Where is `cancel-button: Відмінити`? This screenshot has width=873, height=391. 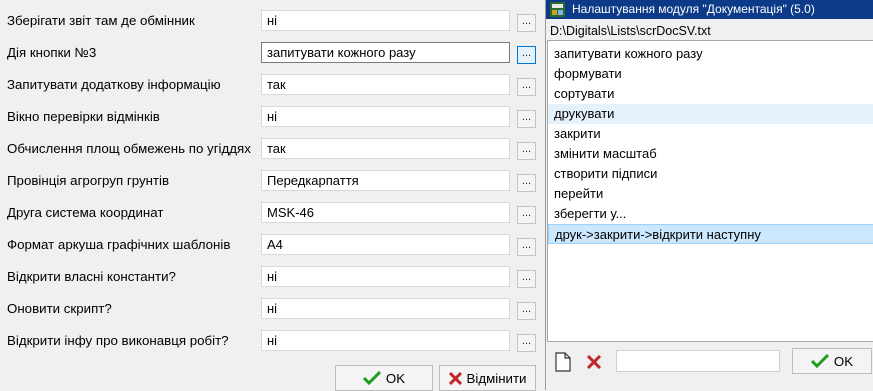 cancel-button: Відмінити is located at coordinates (487, 378).